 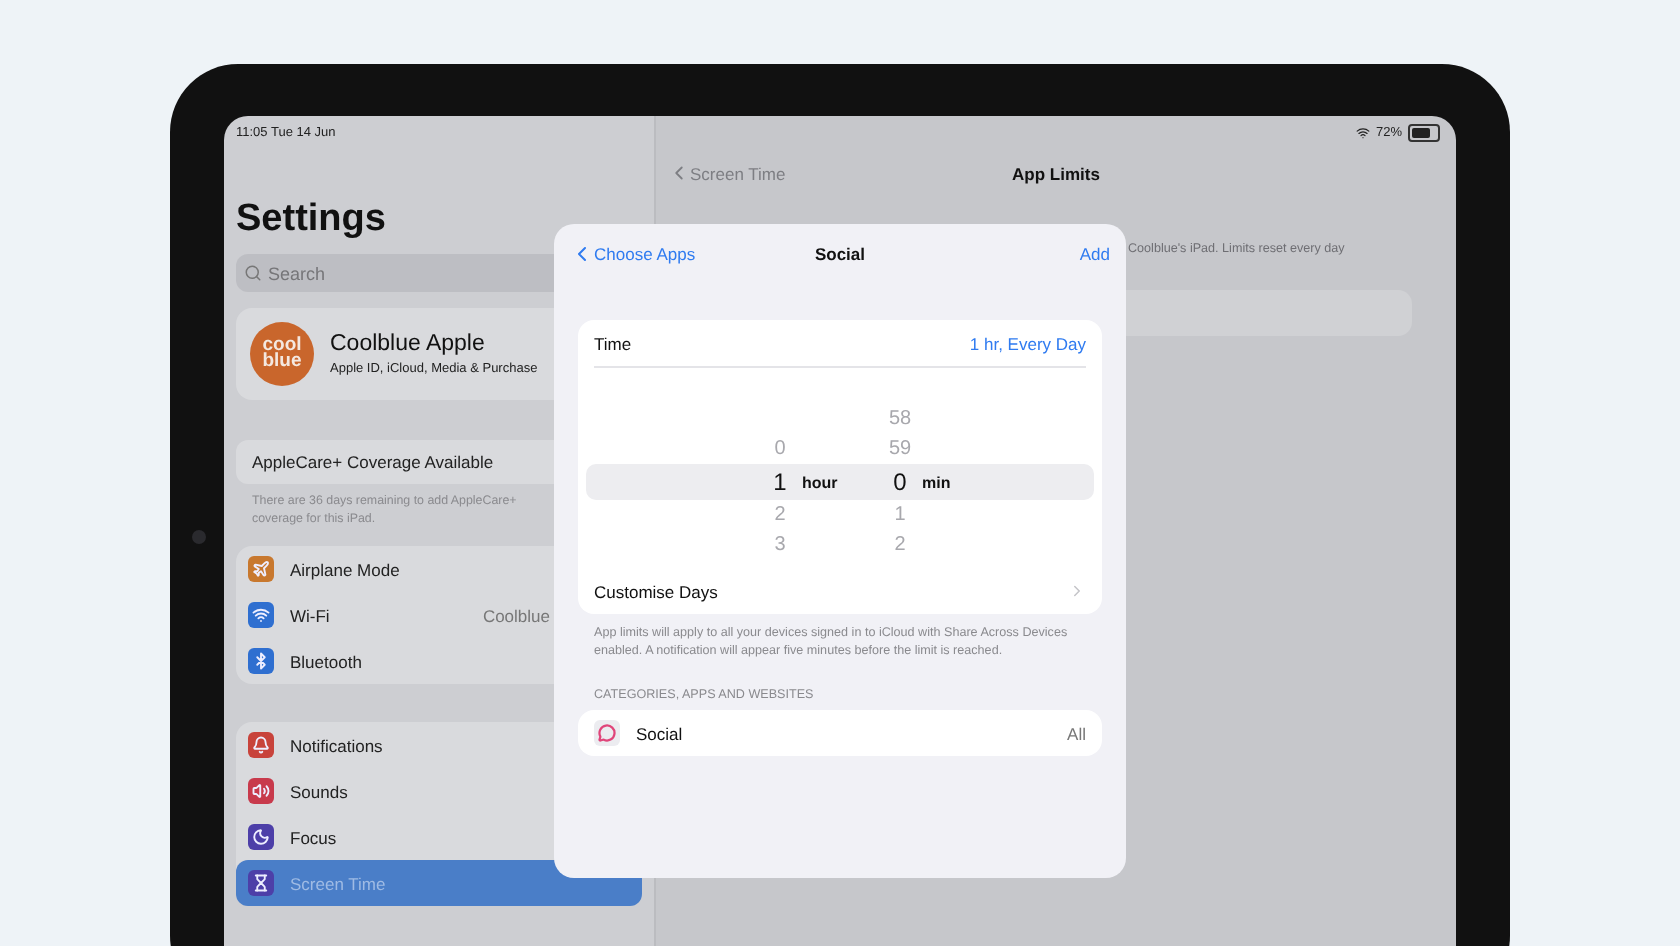 I want to click on settings-item: Focus, so click(x=439, y=837).